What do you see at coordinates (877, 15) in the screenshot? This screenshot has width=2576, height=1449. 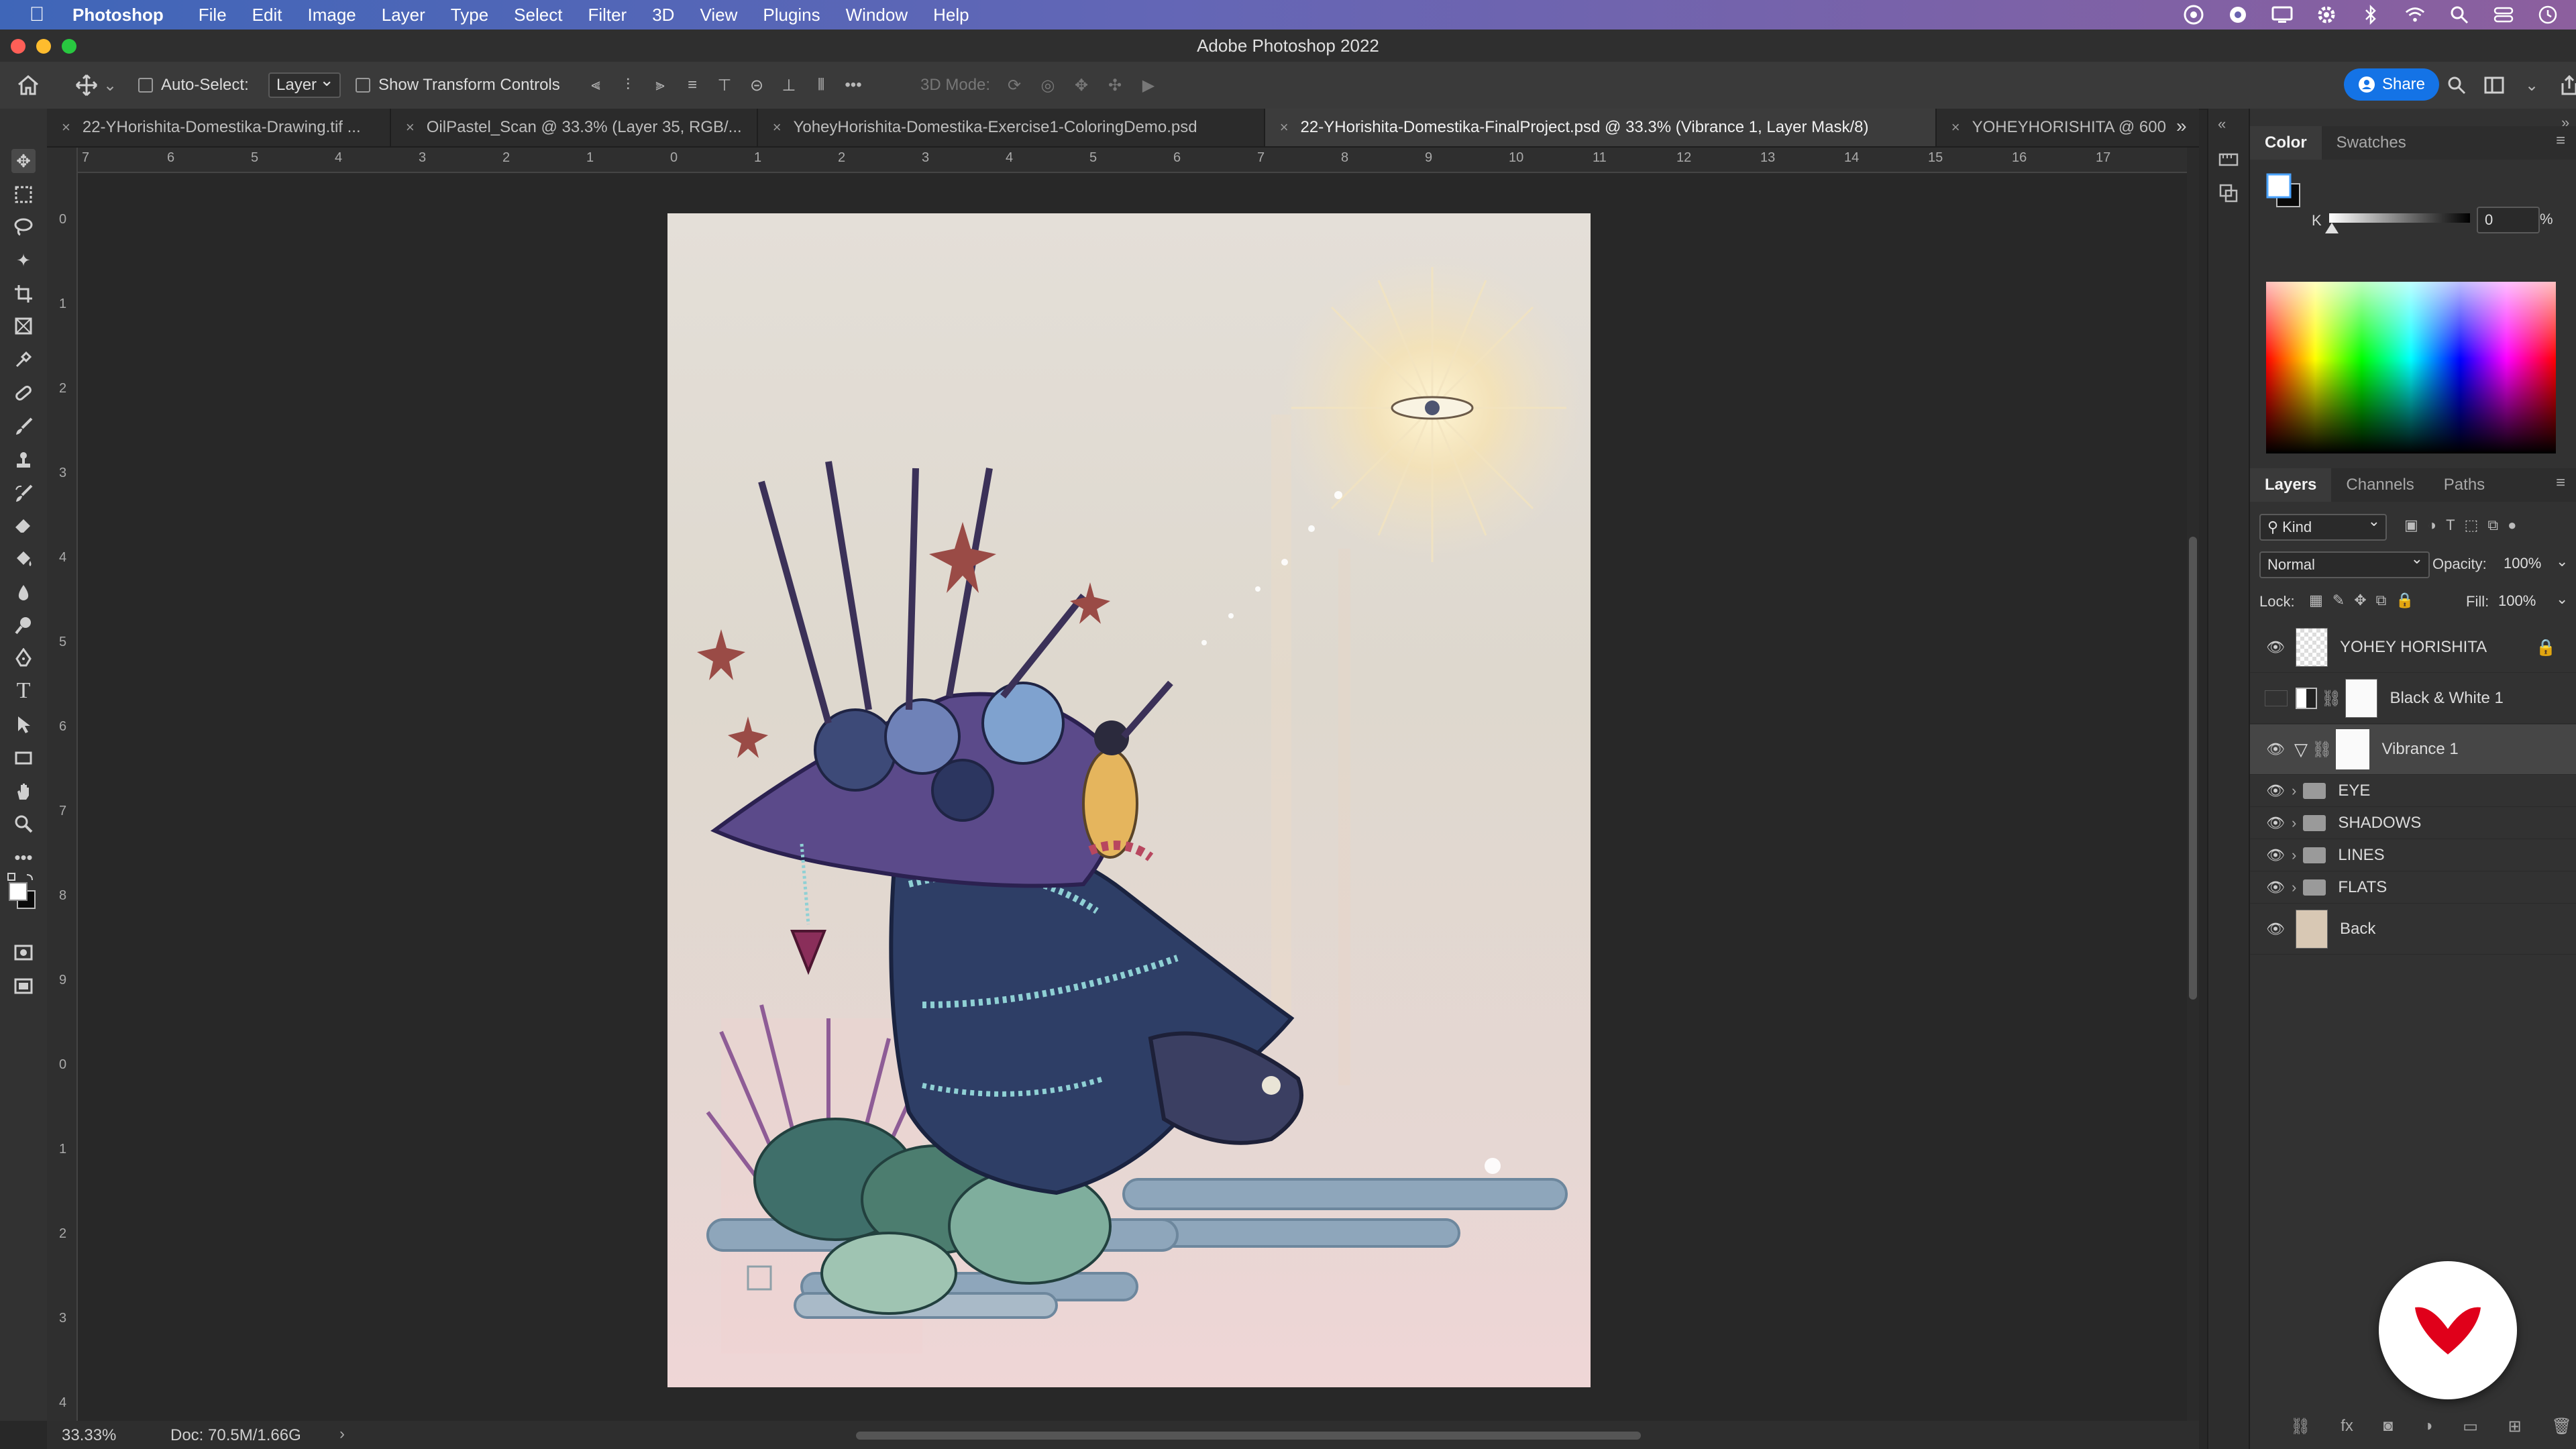 I see `menu-window: Window` at bounding box center [877, 15].